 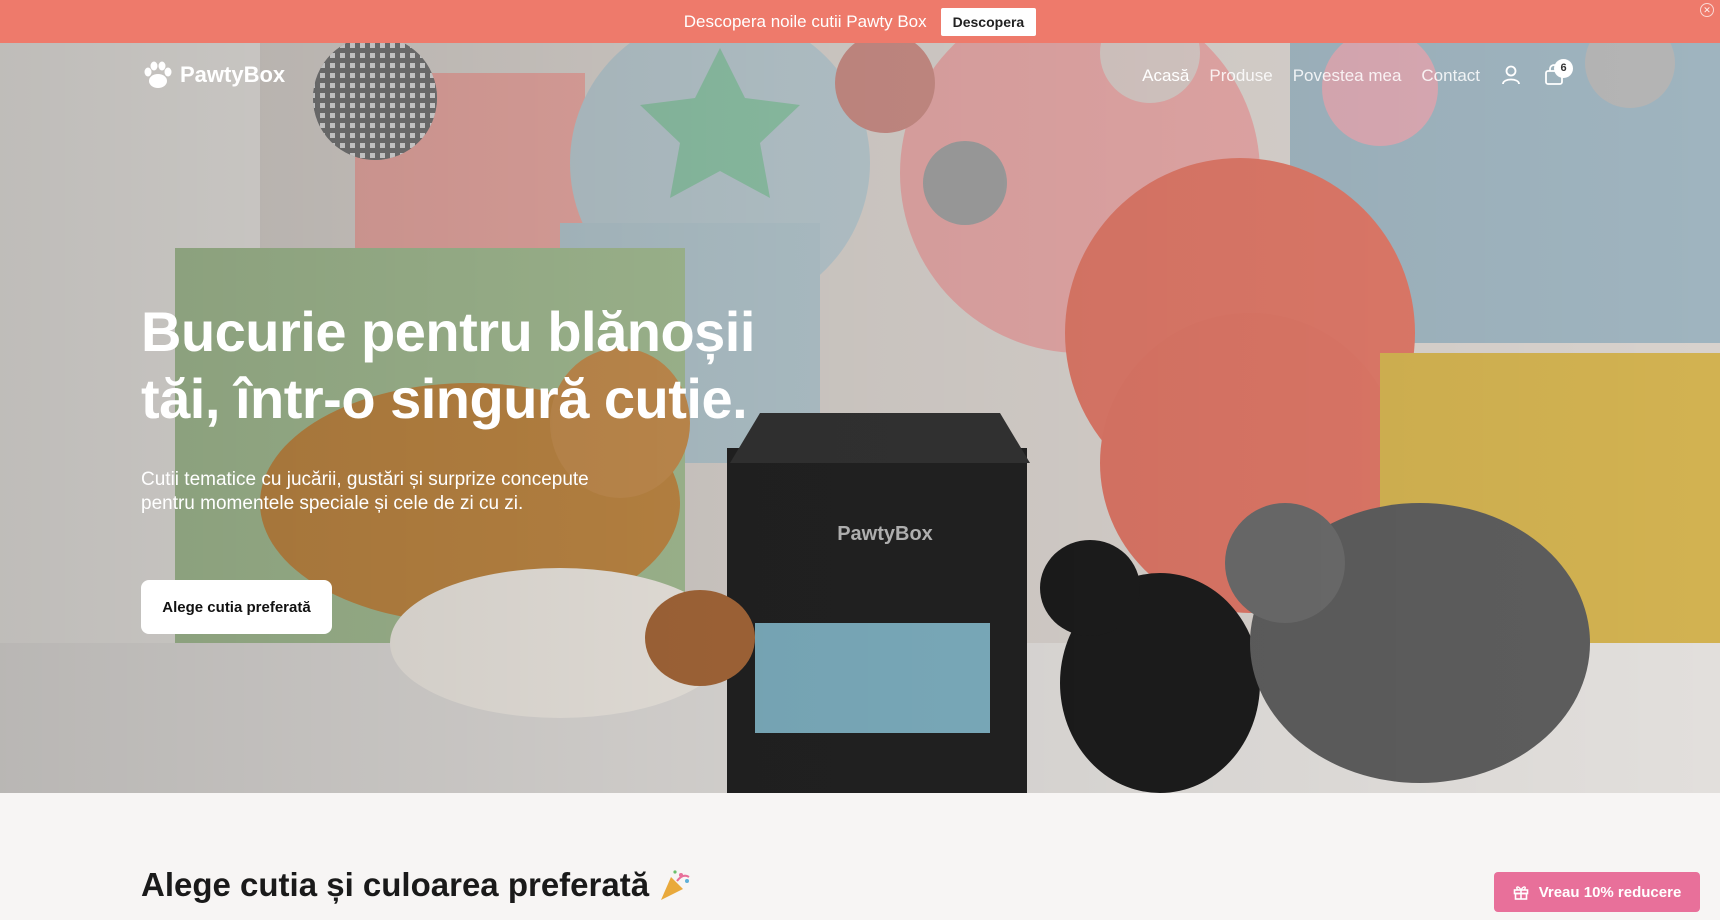 What do you see at coordinates (1511, 75) in the screenshot?
I see `user-icon` at bounding box center [1511, 75].